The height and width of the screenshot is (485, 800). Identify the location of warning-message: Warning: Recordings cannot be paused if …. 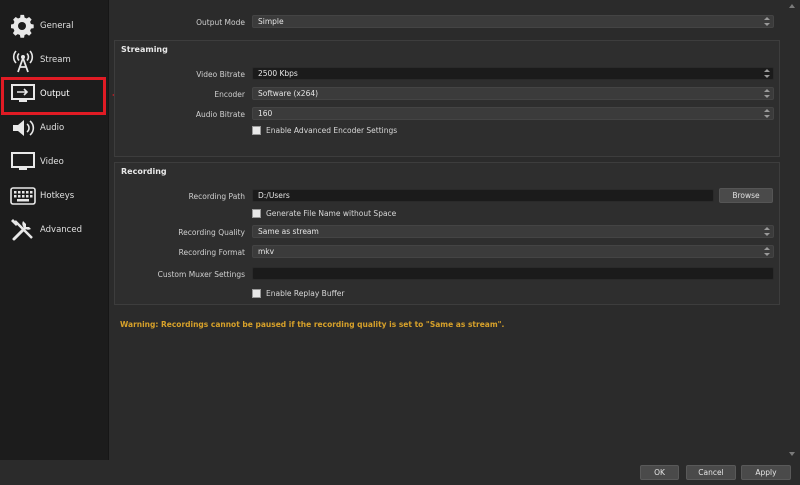
(312, 324).